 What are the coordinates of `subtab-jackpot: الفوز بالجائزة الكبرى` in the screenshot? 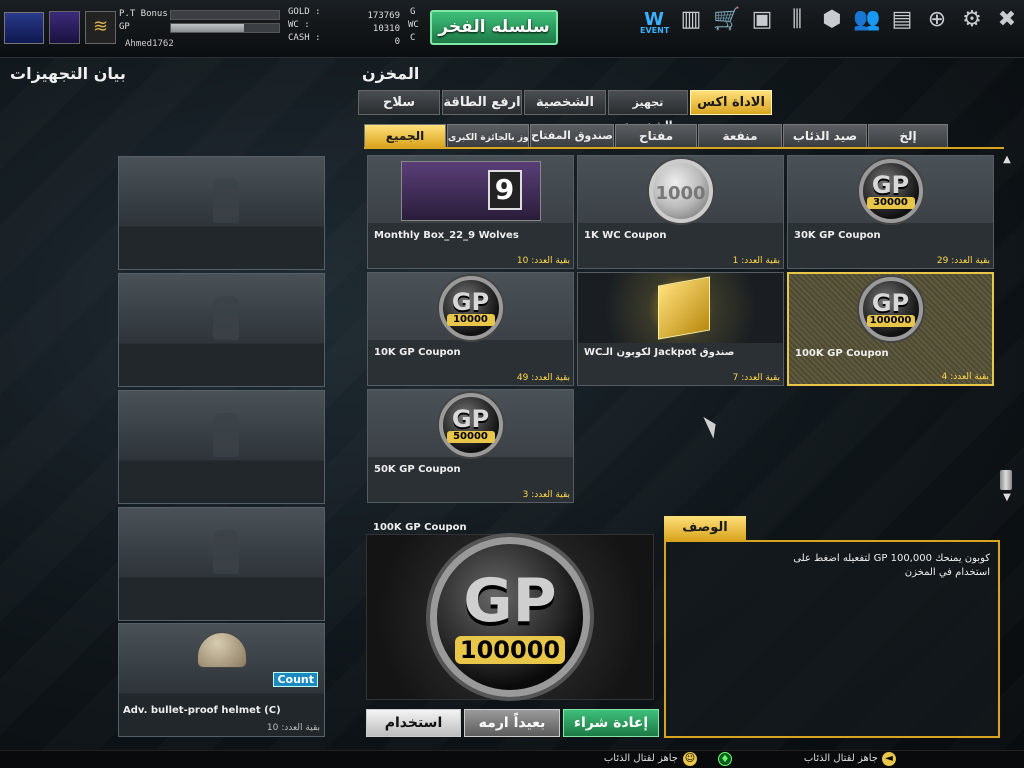 It's located at (488, 136).